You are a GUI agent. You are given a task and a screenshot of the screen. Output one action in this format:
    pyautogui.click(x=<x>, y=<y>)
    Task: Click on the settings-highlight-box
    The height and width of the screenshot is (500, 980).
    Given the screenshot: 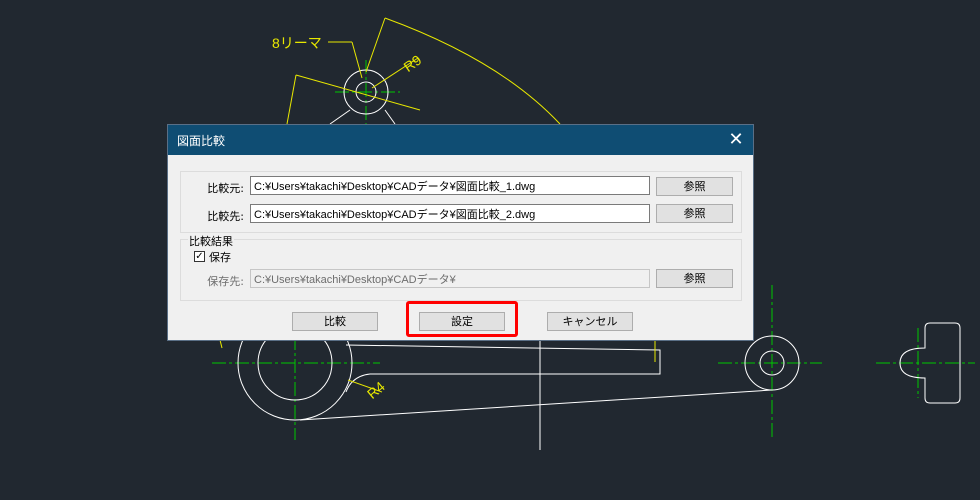 What is the action you would take?
    pyautogui.click(x=462, y=319)
    